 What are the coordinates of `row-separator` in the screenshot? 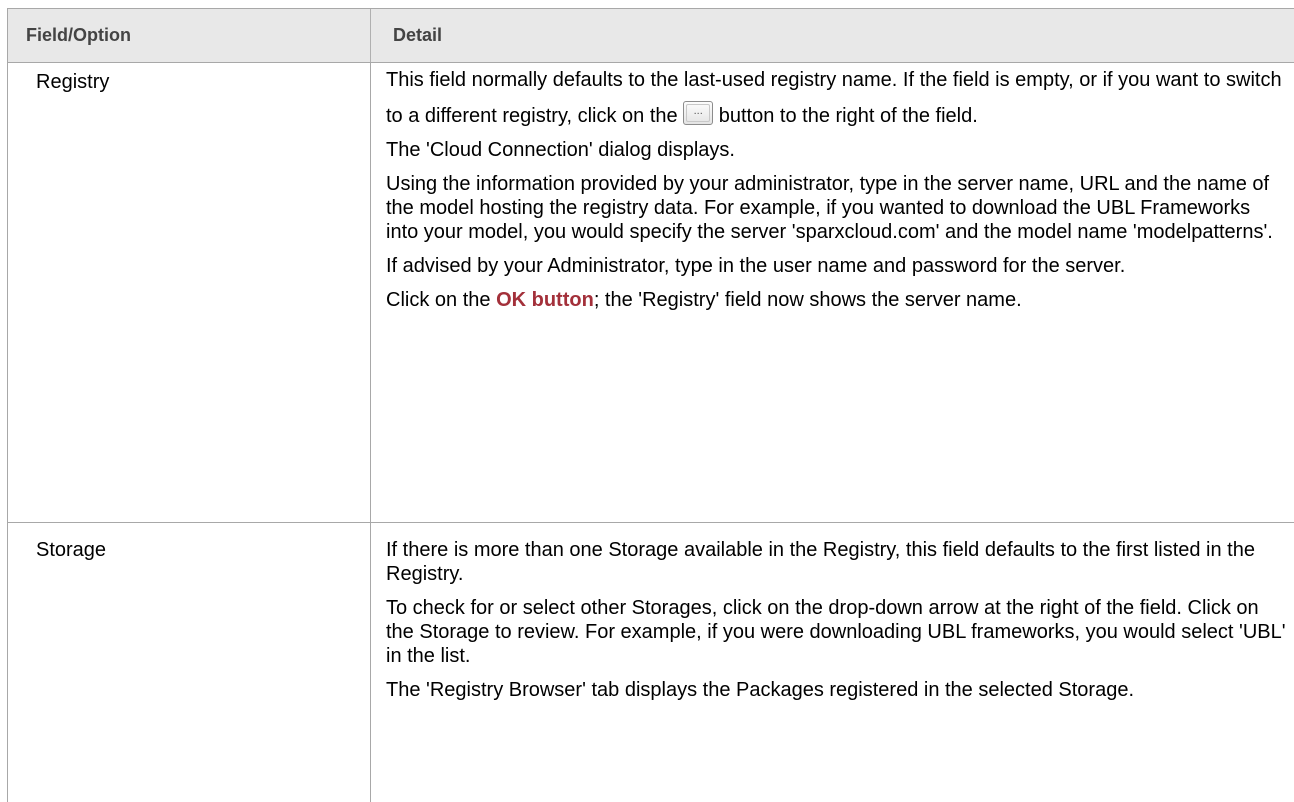 It's located at (650, 522).